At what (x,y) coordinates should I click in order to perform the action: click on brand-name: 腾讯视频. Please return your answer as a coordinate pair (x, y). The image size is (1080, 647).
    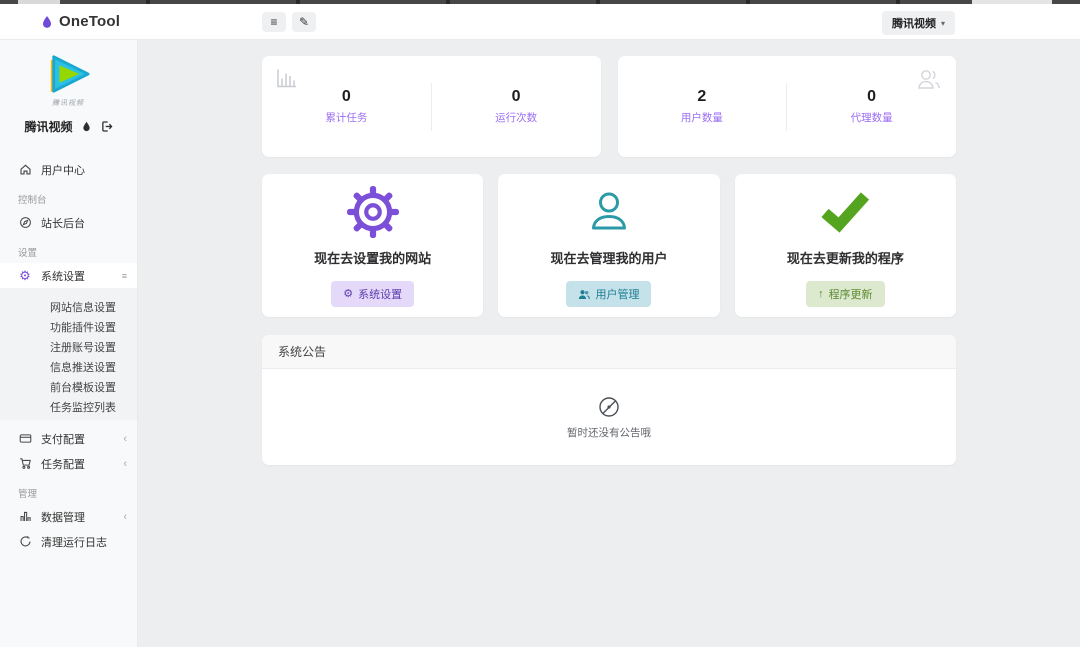
    Looking at the image, I should click on (48, 127).